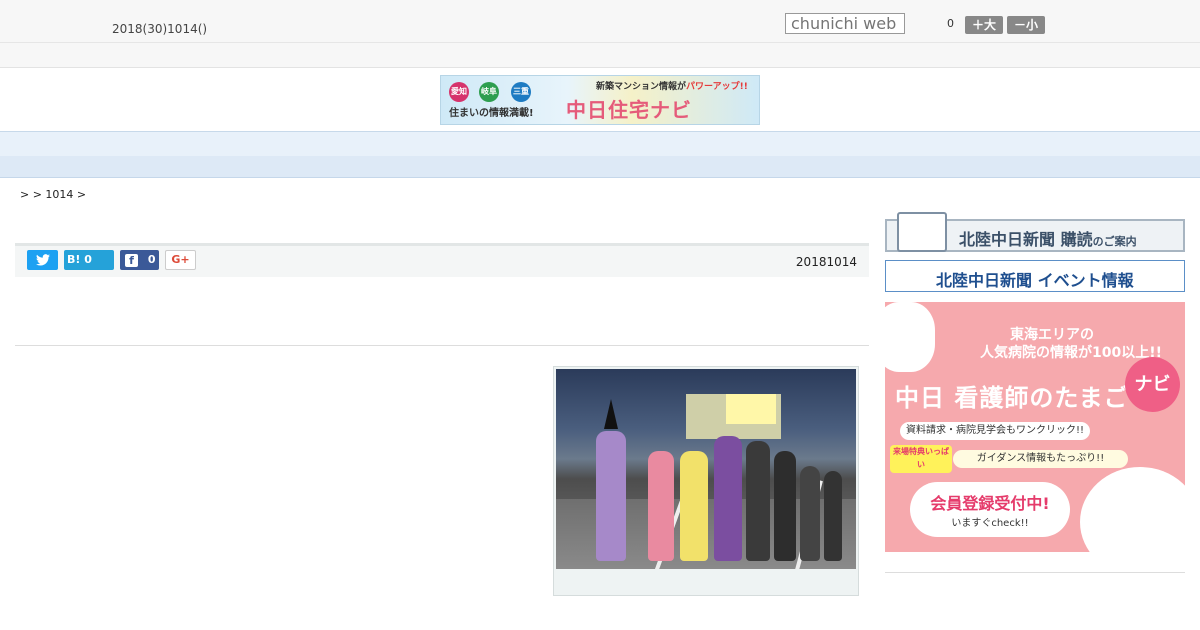  I want to click on events-banner-text: 北陸中日新聞 イベント情報, so click(1035, 280).